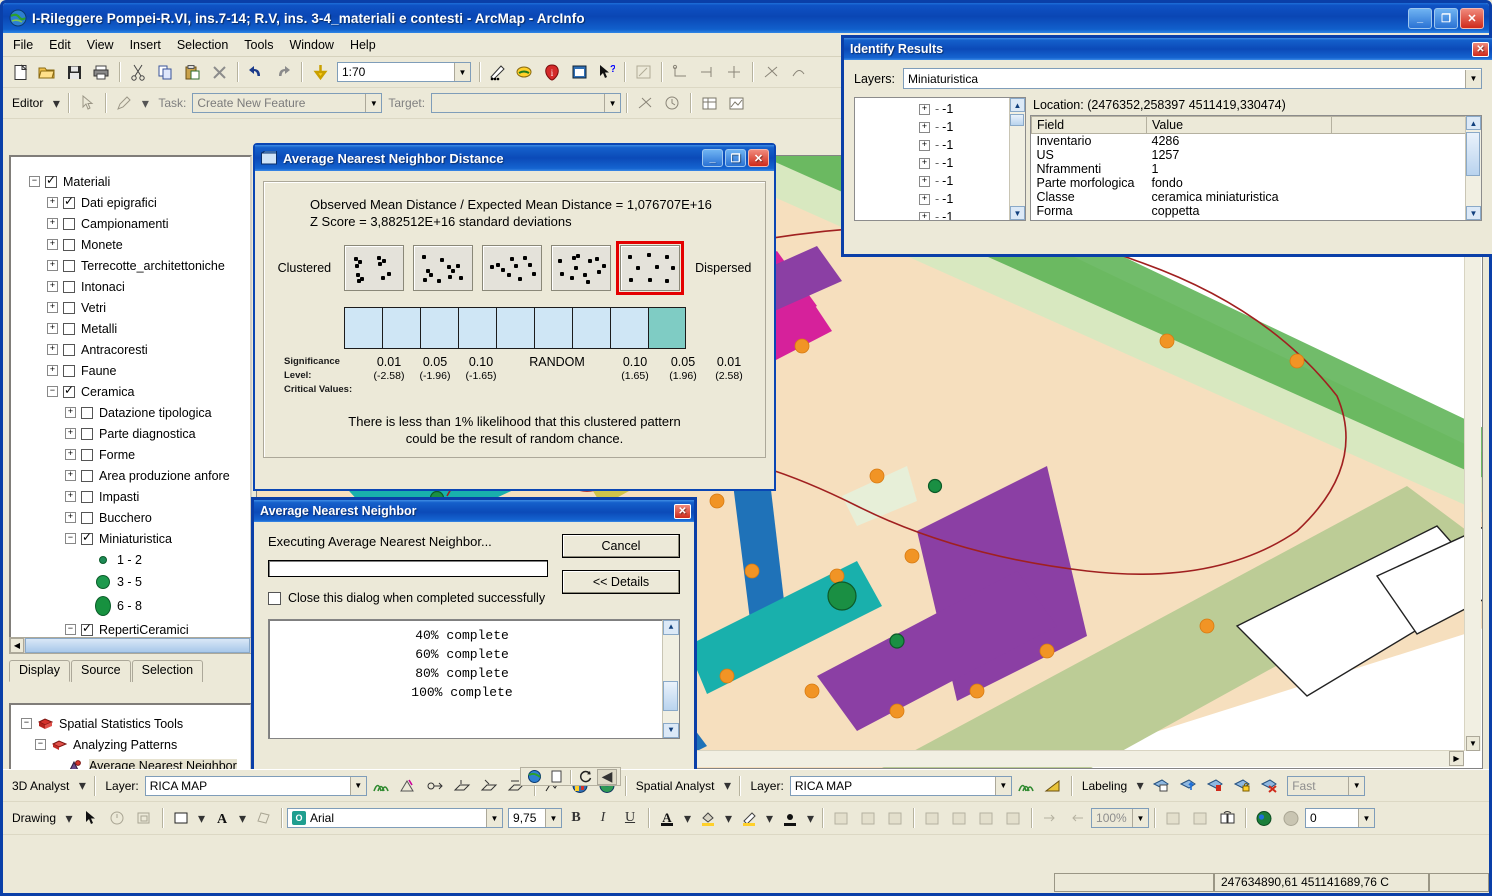 The width and height of the screenshot is (1492, 896). What do you see at coordinates (100, 45) in the screenshot?
I see `menu-item-view: View` at bounding box center [100, 45].